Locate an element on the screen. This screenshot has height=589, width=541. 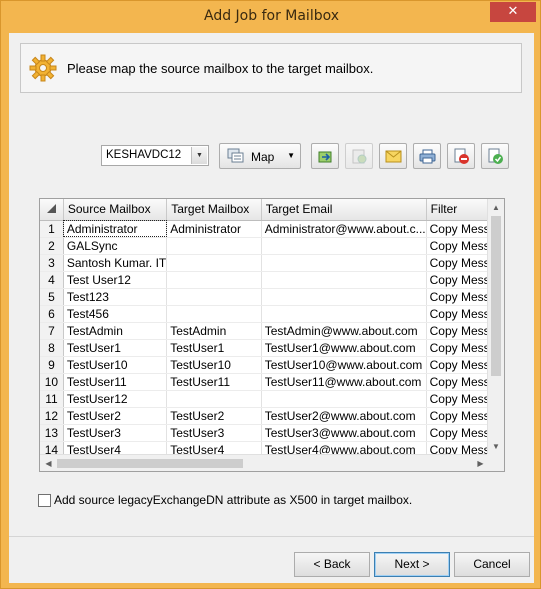
table-row: 6 Test456 Copy Messag is located at coordinates (272, 314).